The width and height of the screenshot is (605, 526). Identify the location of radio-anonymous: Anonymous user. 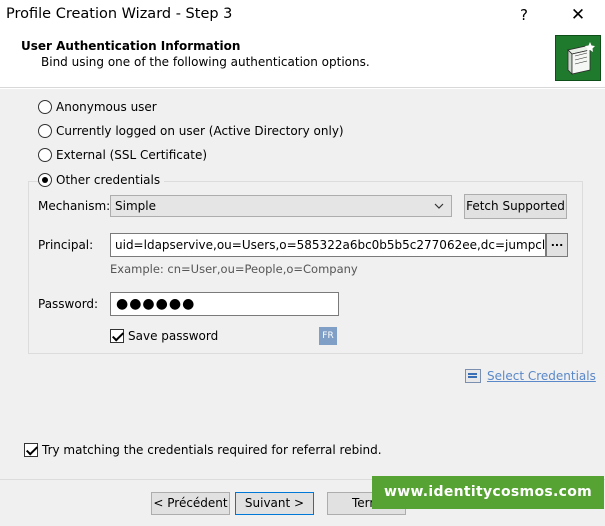
(97, 107).